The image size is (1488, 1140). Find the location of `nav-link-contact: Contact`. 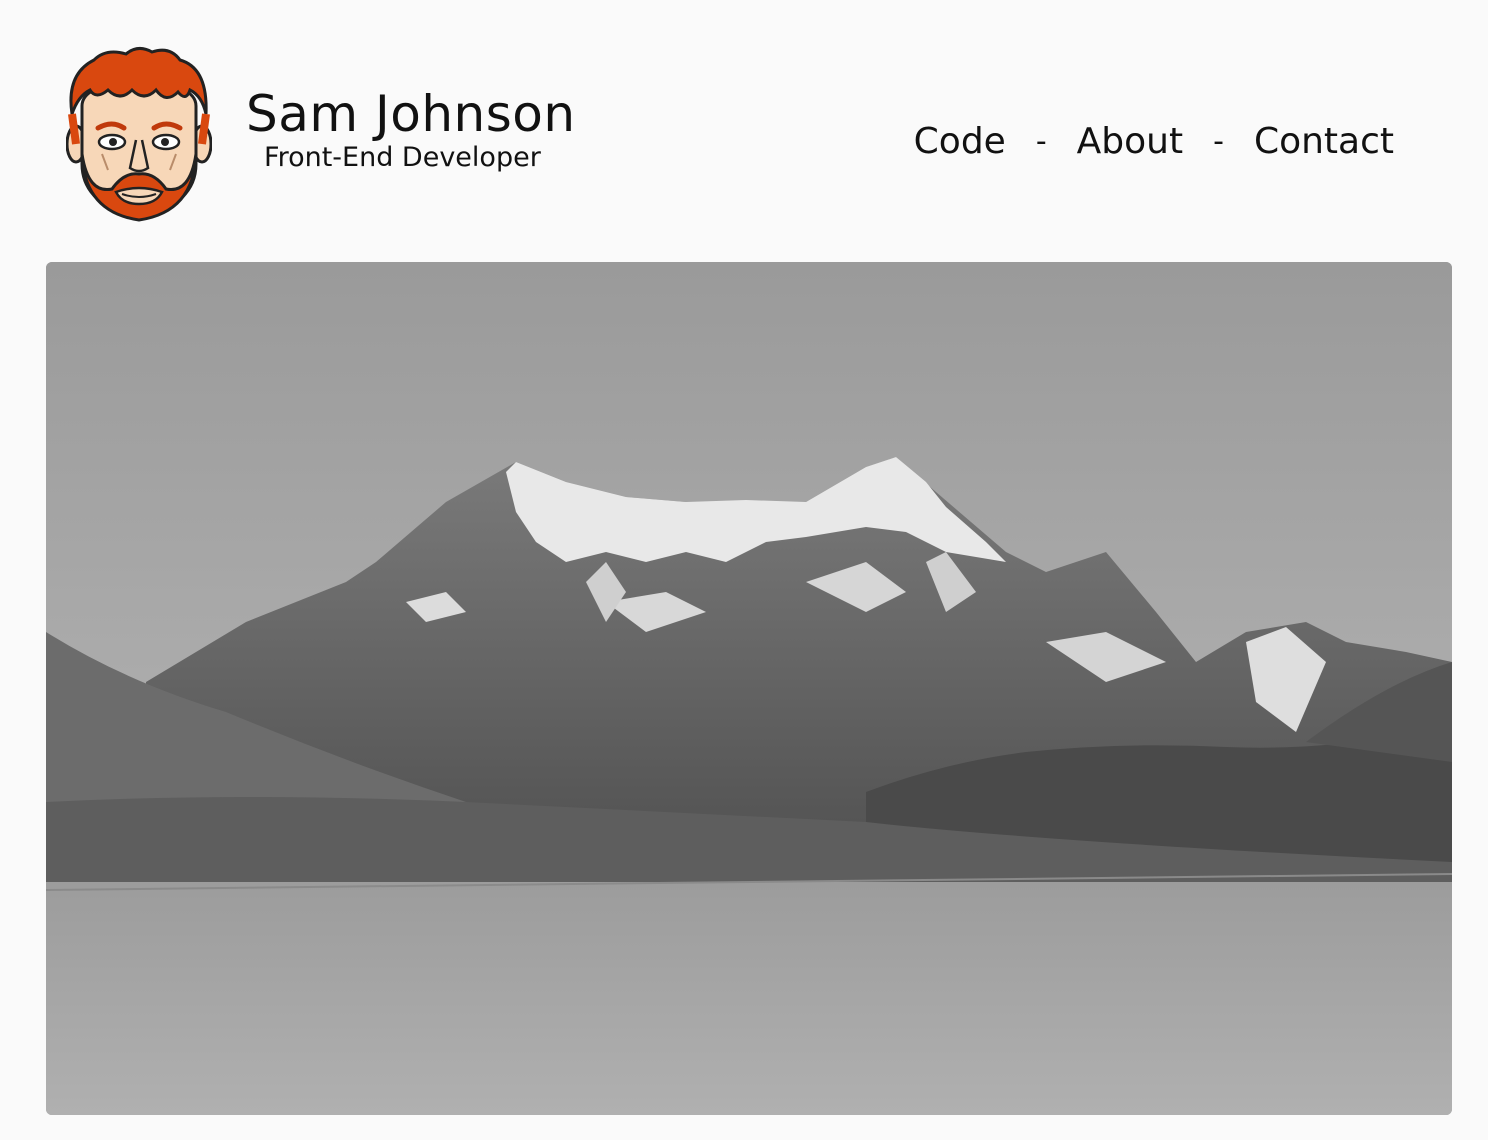

nav-link-contact: Contact is located at coordinates (1324, 142).